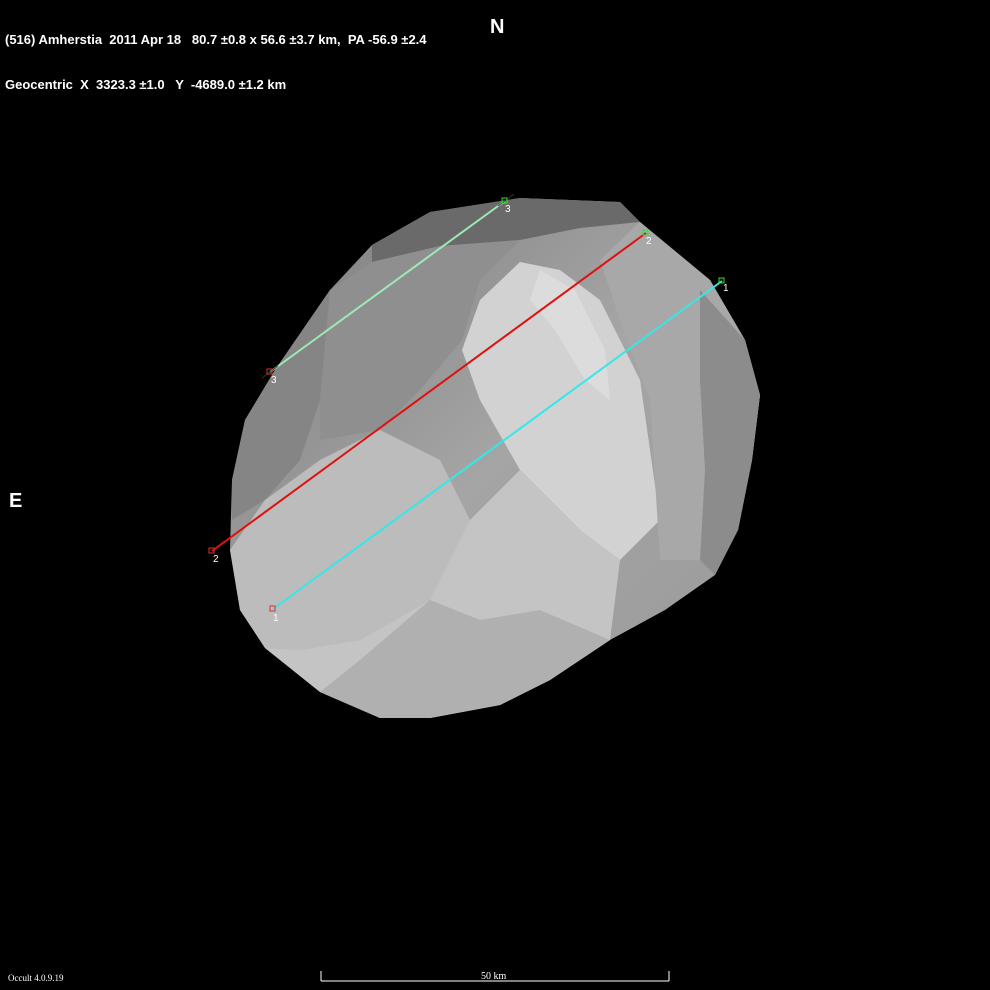  Describe the element at coordinates (508, 209) in the screenshot. I see `chord-3-label-end: 3` at that location.